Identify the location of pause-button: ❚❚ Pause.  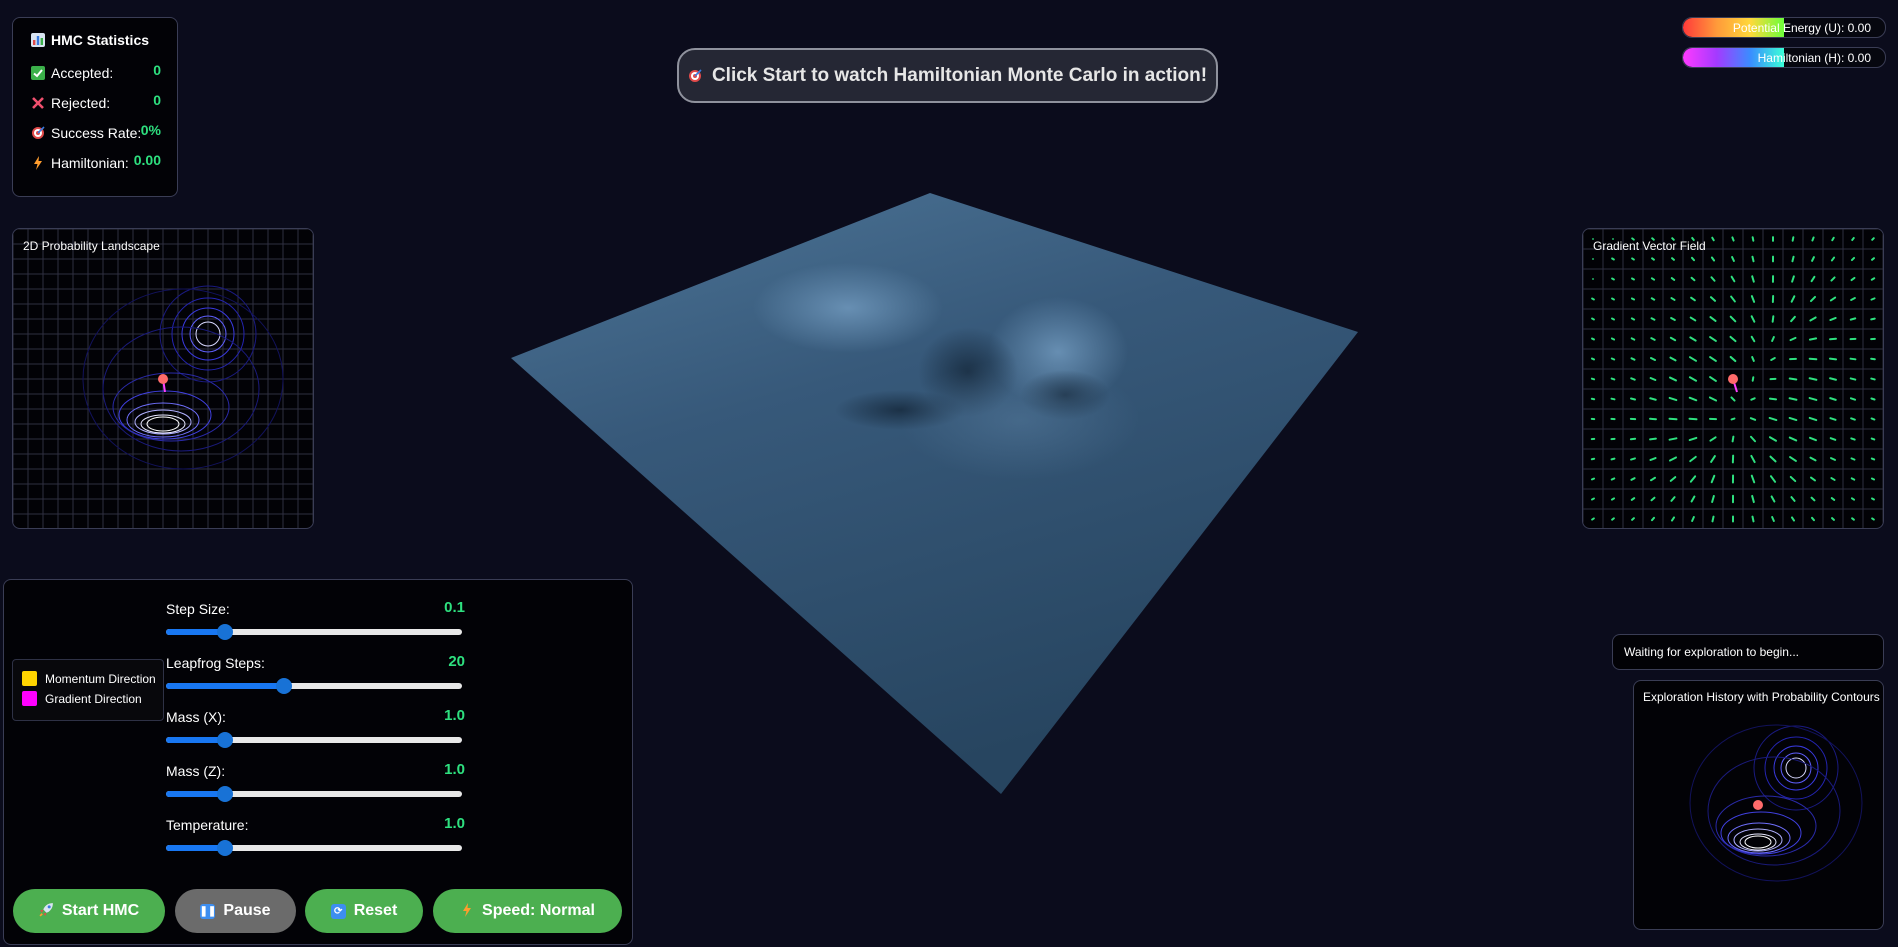
(235, 911).